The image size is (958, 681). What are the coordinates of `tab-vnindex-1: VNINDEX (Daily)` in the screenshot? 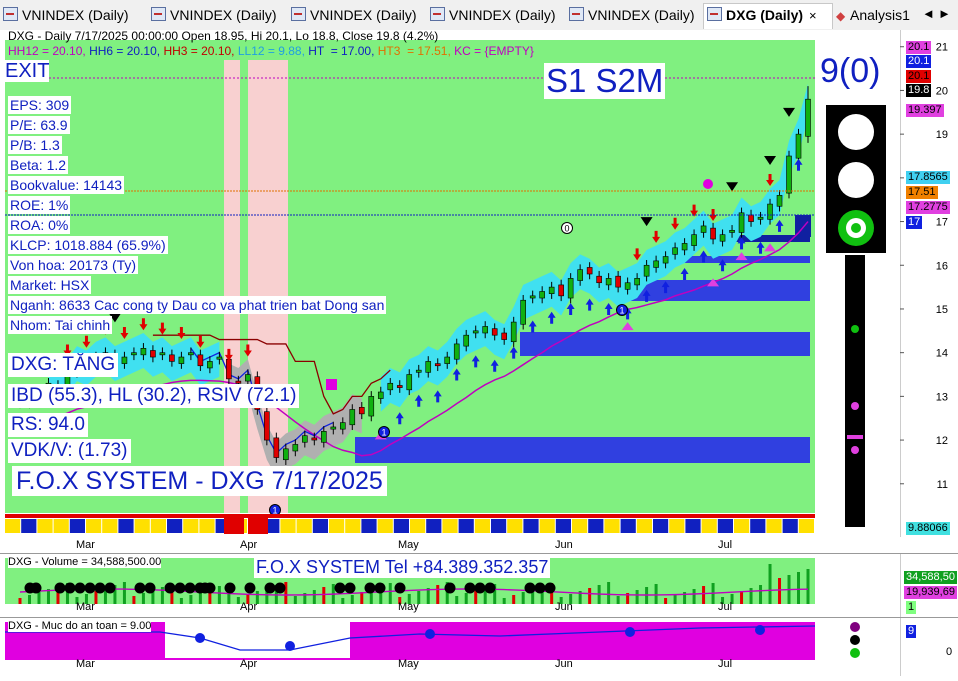 It's located at (72, 15).